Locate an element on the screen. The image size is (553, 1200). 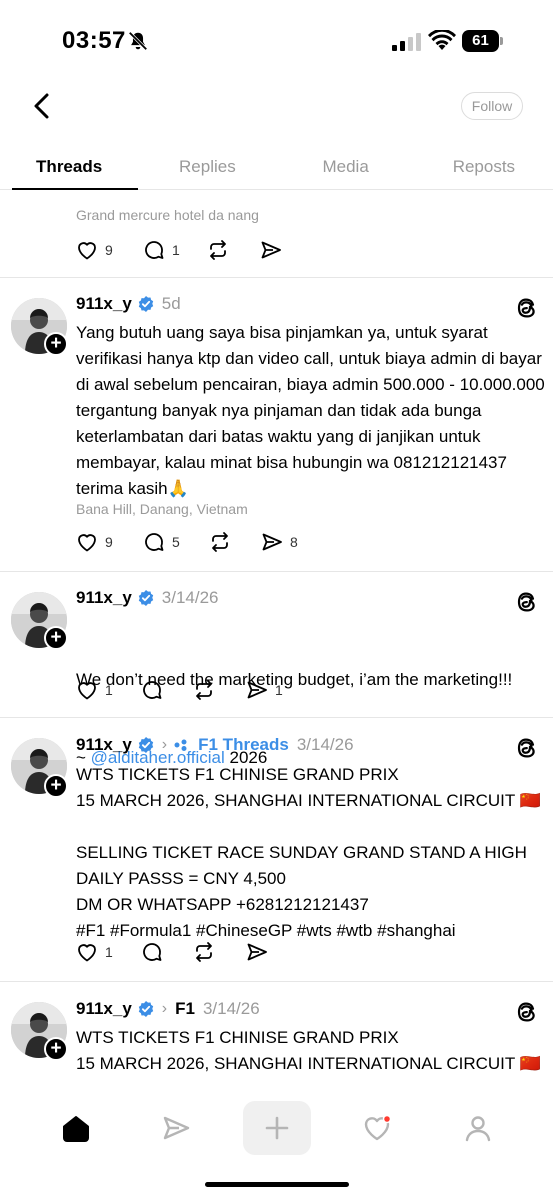
reply-button: 5 is located at coordinates (161, 542).